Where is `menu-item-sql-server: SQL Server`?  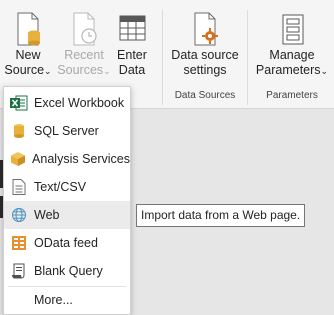 menu-item-sql-server: SQL Server is located at coordinates (67, 131).